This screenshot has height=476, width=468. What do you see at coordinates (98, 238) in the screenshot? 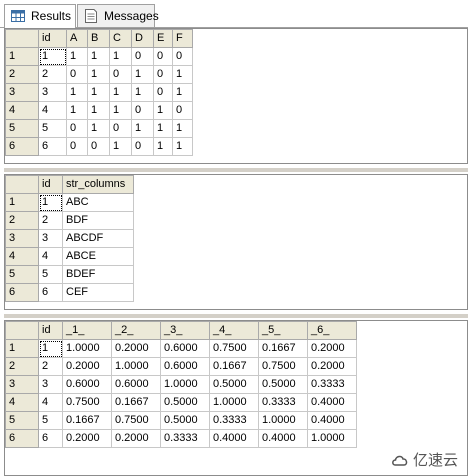
I see `table-cell: ABCDF` at bounding box center [98, 238].